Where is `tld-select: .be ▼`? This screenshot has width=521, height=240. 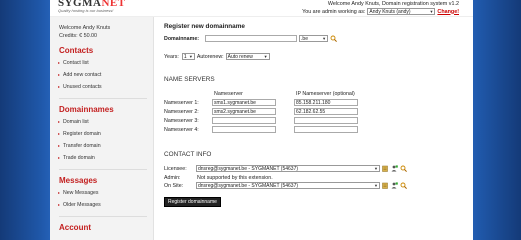
tld-select: .be ▼ is located at coordinates (314, 38).